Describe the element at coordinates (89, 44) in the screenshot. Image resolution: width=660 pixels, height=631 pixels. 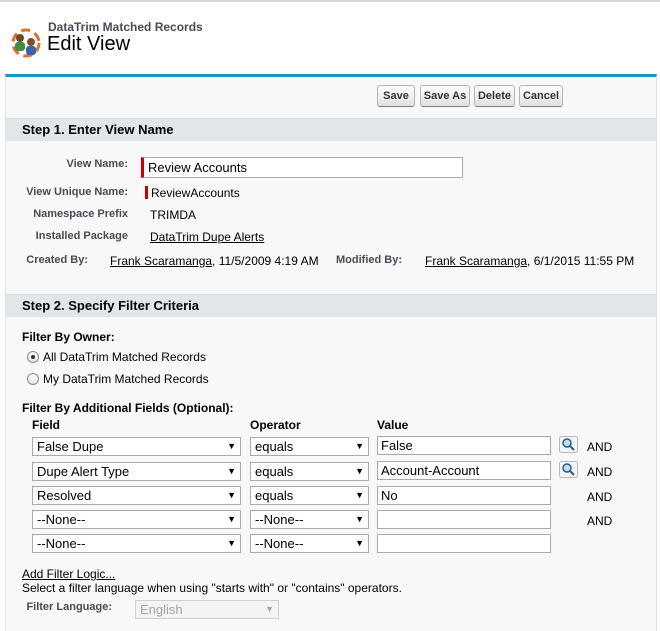
I see `page-title: Edit View` at that location.